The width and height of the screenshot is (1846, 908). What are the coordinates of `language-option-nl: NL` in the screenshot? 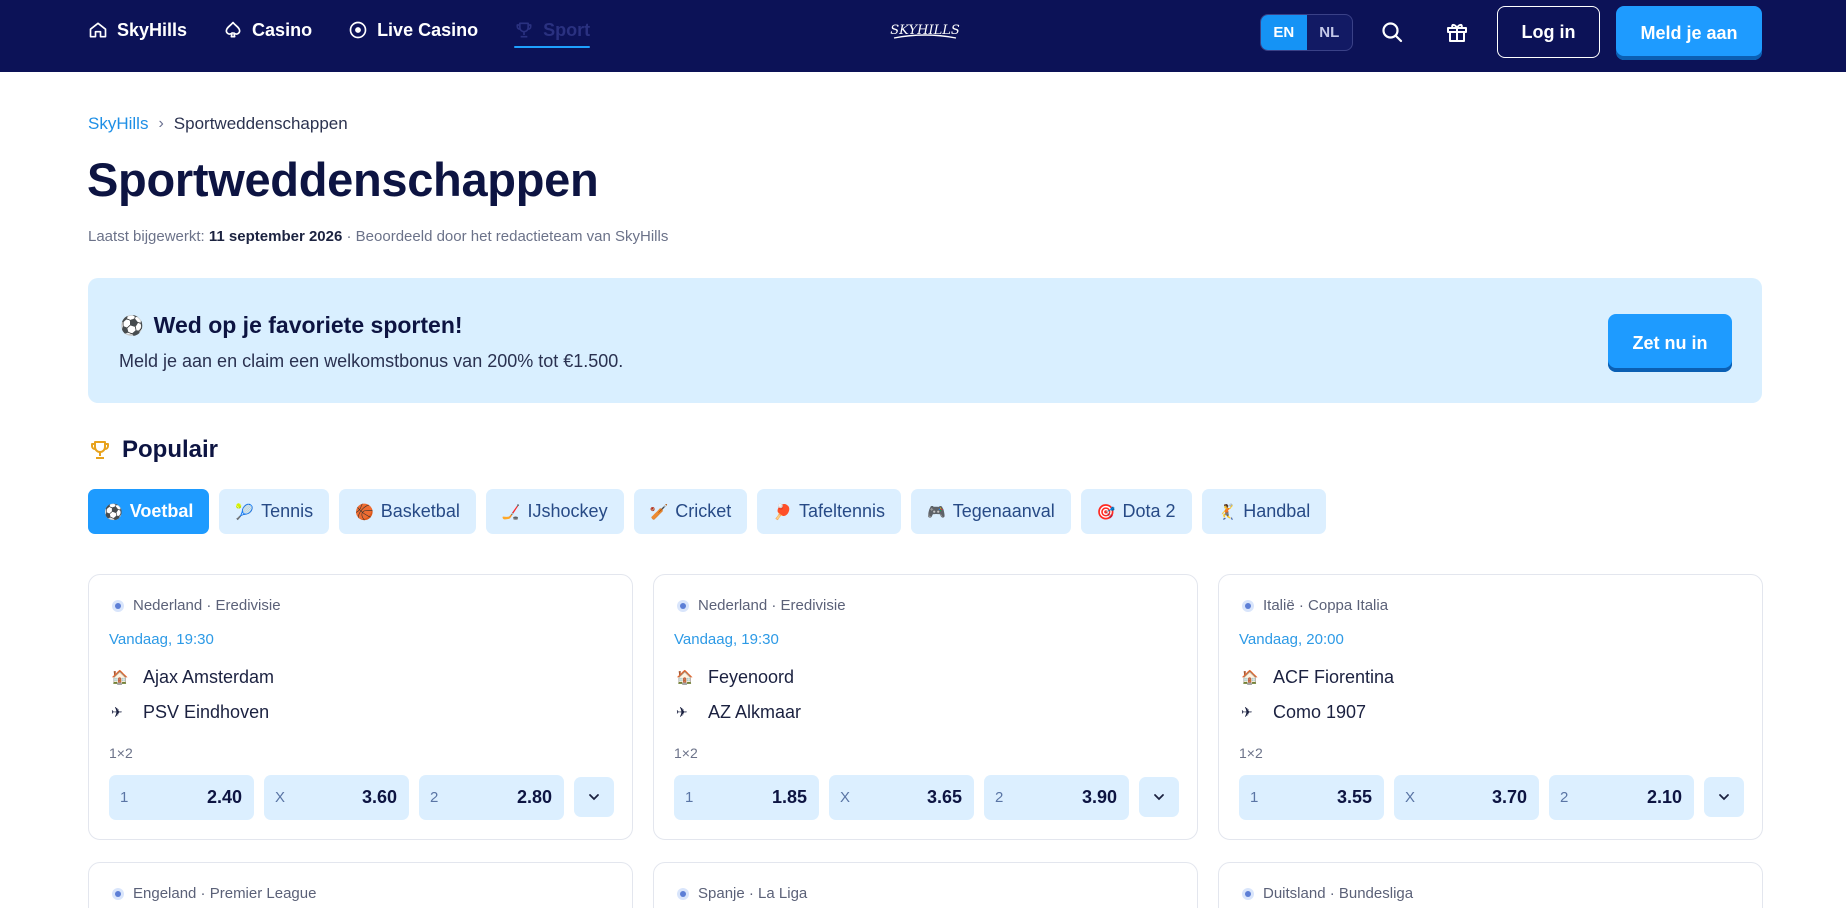 It's located at (1330, 32).